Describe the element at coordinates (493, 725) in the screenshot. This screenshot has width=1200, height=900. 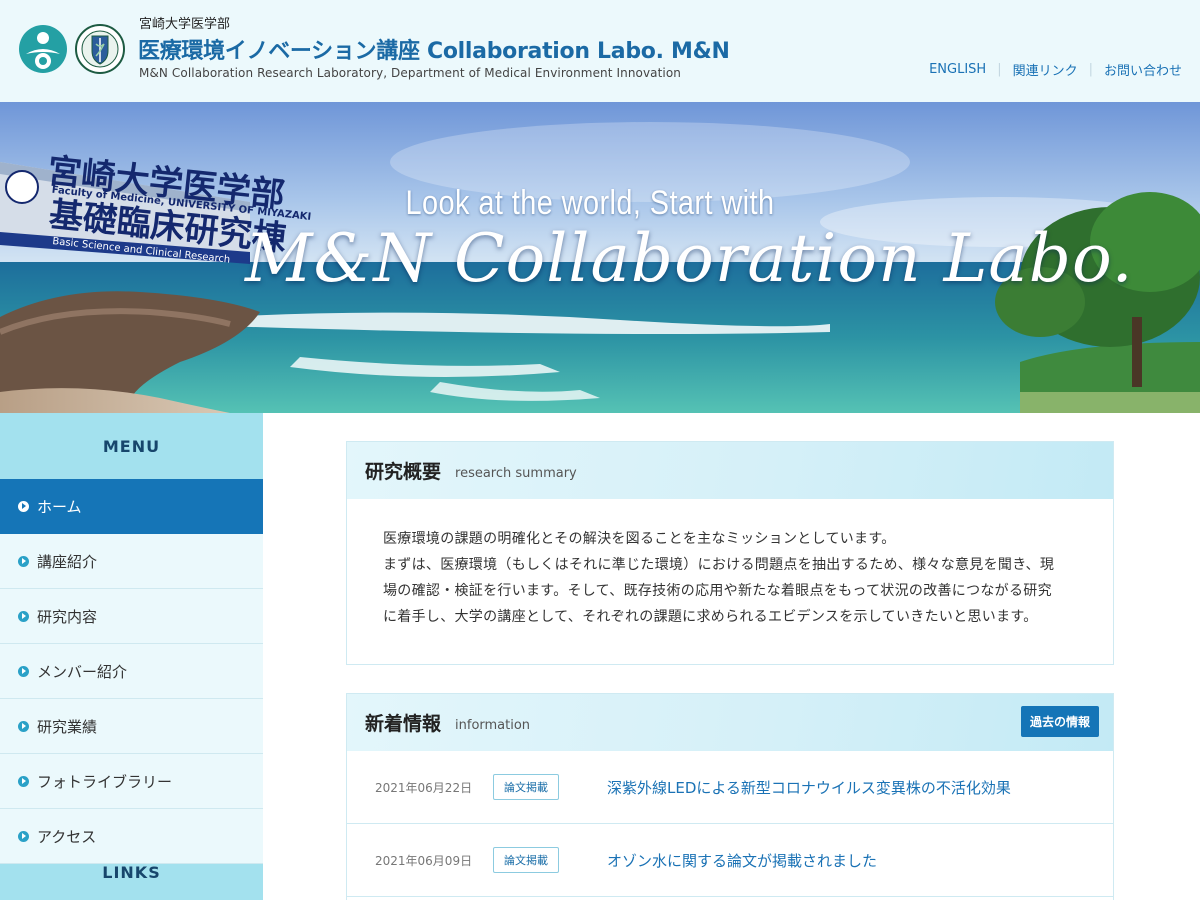
I see `news-subtitle: information` at that location.